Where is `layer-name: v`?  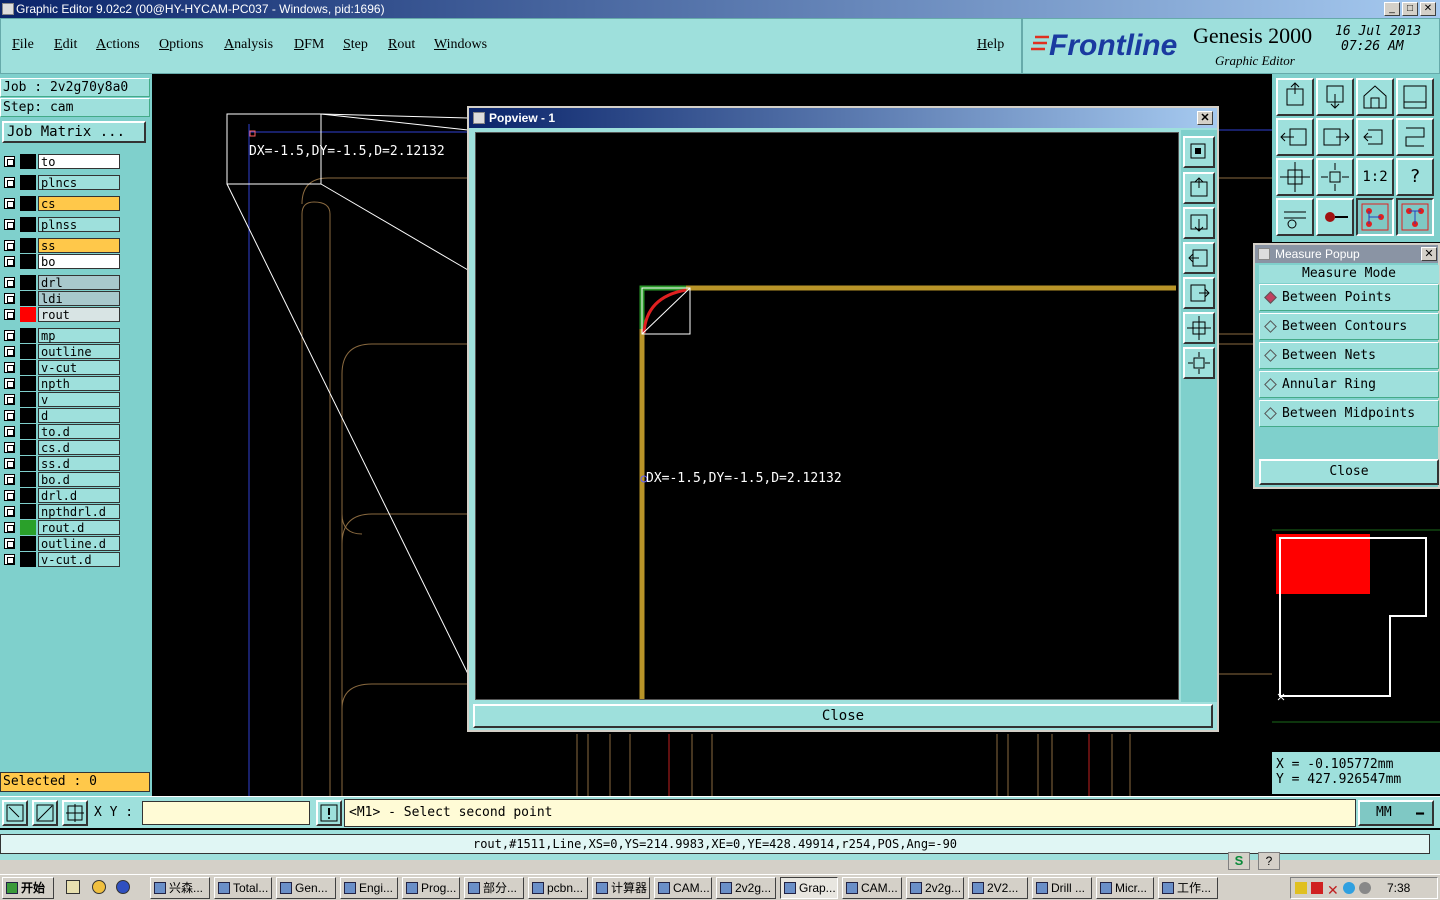 layer-name: v is located at coordinates (79, 399).